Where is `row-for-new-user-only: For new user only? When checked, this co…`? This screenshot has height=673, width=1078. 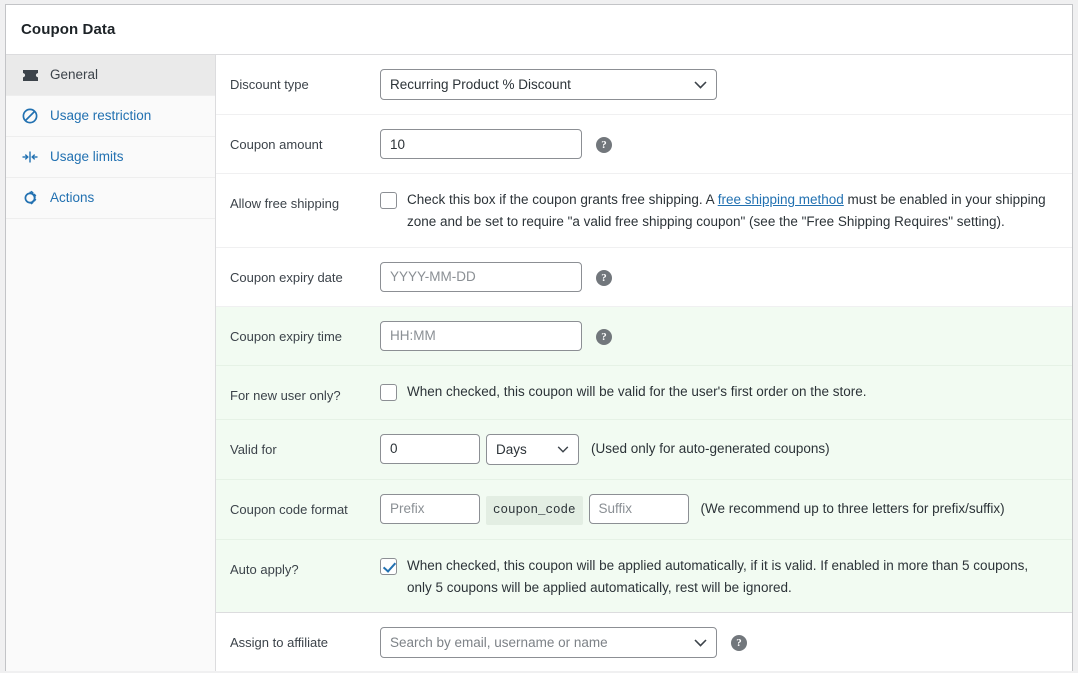
row-for-new-user-only: For new user only? When checked, this co… is located at coordinates (644, 392).